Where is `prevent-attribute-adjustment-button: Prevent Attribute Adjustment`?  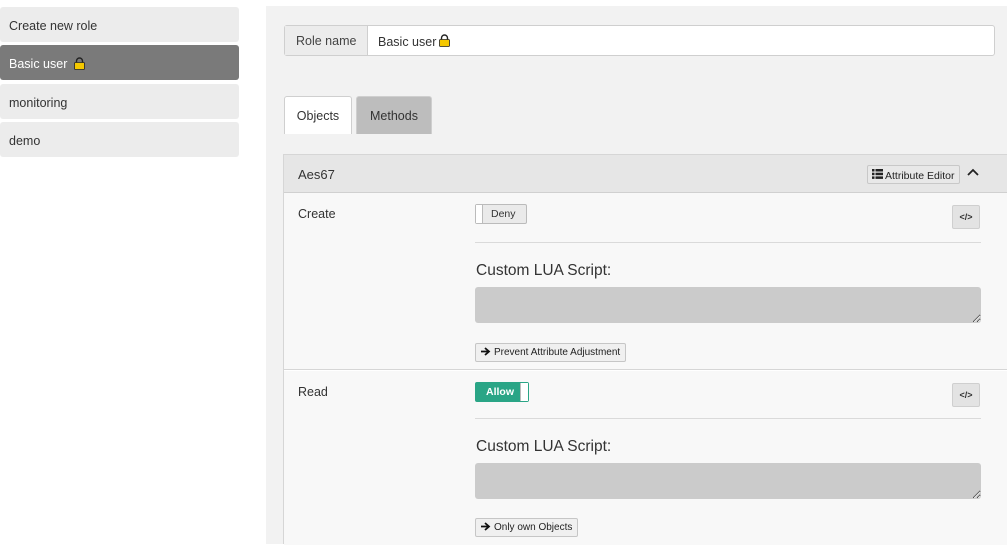
prevent-attribute-adjustment-button: Prevent Attribute Adjustment is located at coordinates (551, 352).